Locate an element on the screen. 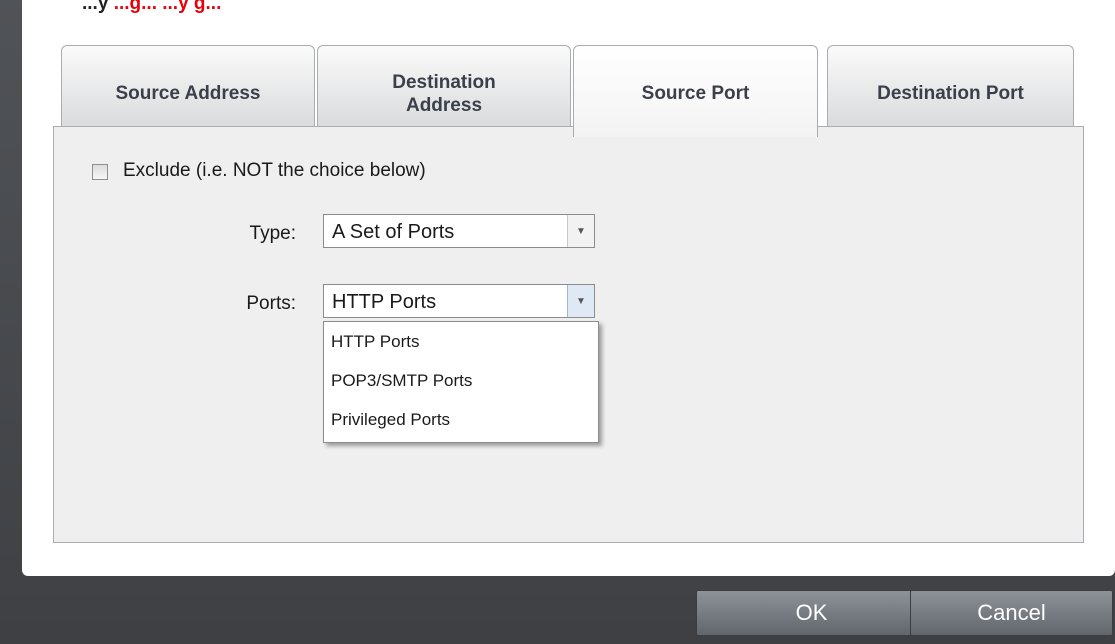 This screenshot has width=1115, height=644. banner-lead-text: ...y is located at coordinates (95, 7).